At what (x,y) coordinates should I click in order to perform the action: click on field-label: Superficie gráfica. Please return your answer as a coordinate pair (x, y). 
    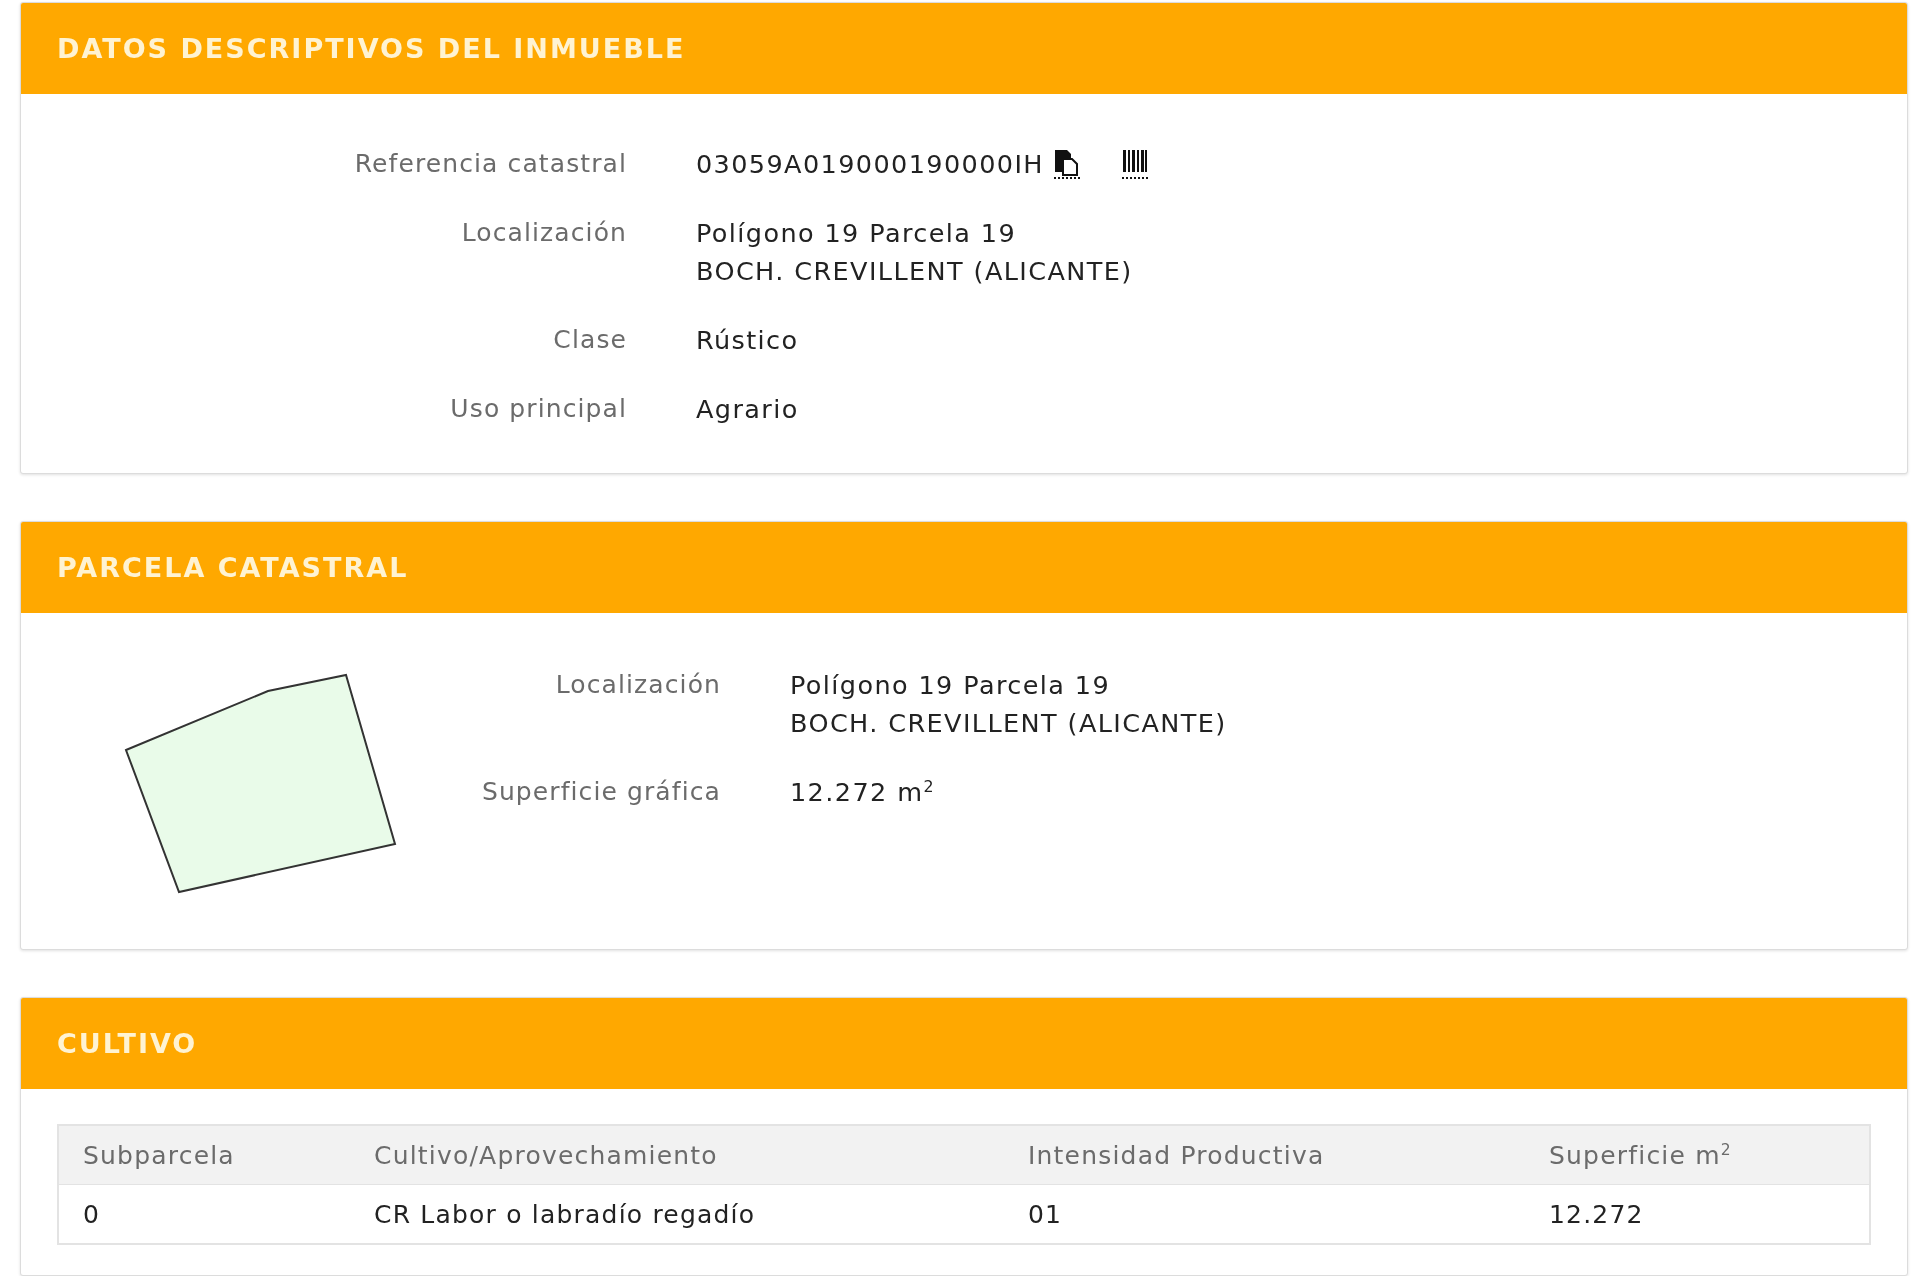
    Looking at the image, I should click on (600, 792).